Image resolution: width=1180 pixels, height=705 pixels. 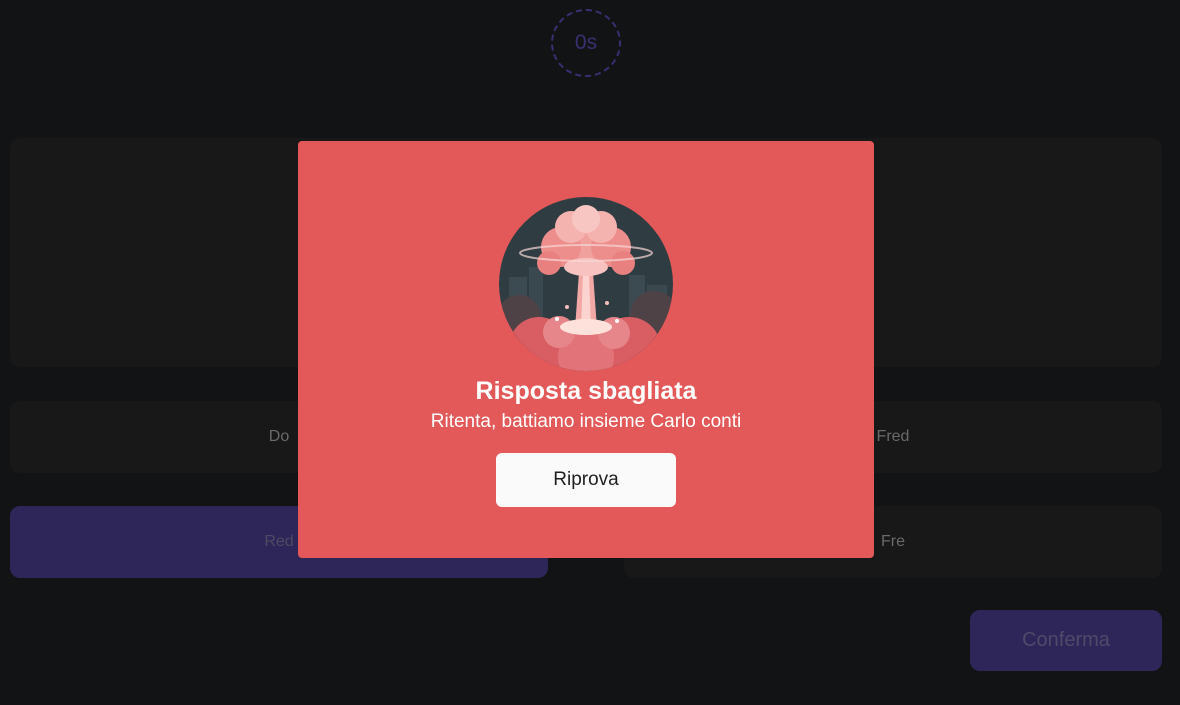 What do you see at coordinates (1066, 640) in the screenshot?
I see `confirm-button: Conferma` at bounding box center [1066, 640].